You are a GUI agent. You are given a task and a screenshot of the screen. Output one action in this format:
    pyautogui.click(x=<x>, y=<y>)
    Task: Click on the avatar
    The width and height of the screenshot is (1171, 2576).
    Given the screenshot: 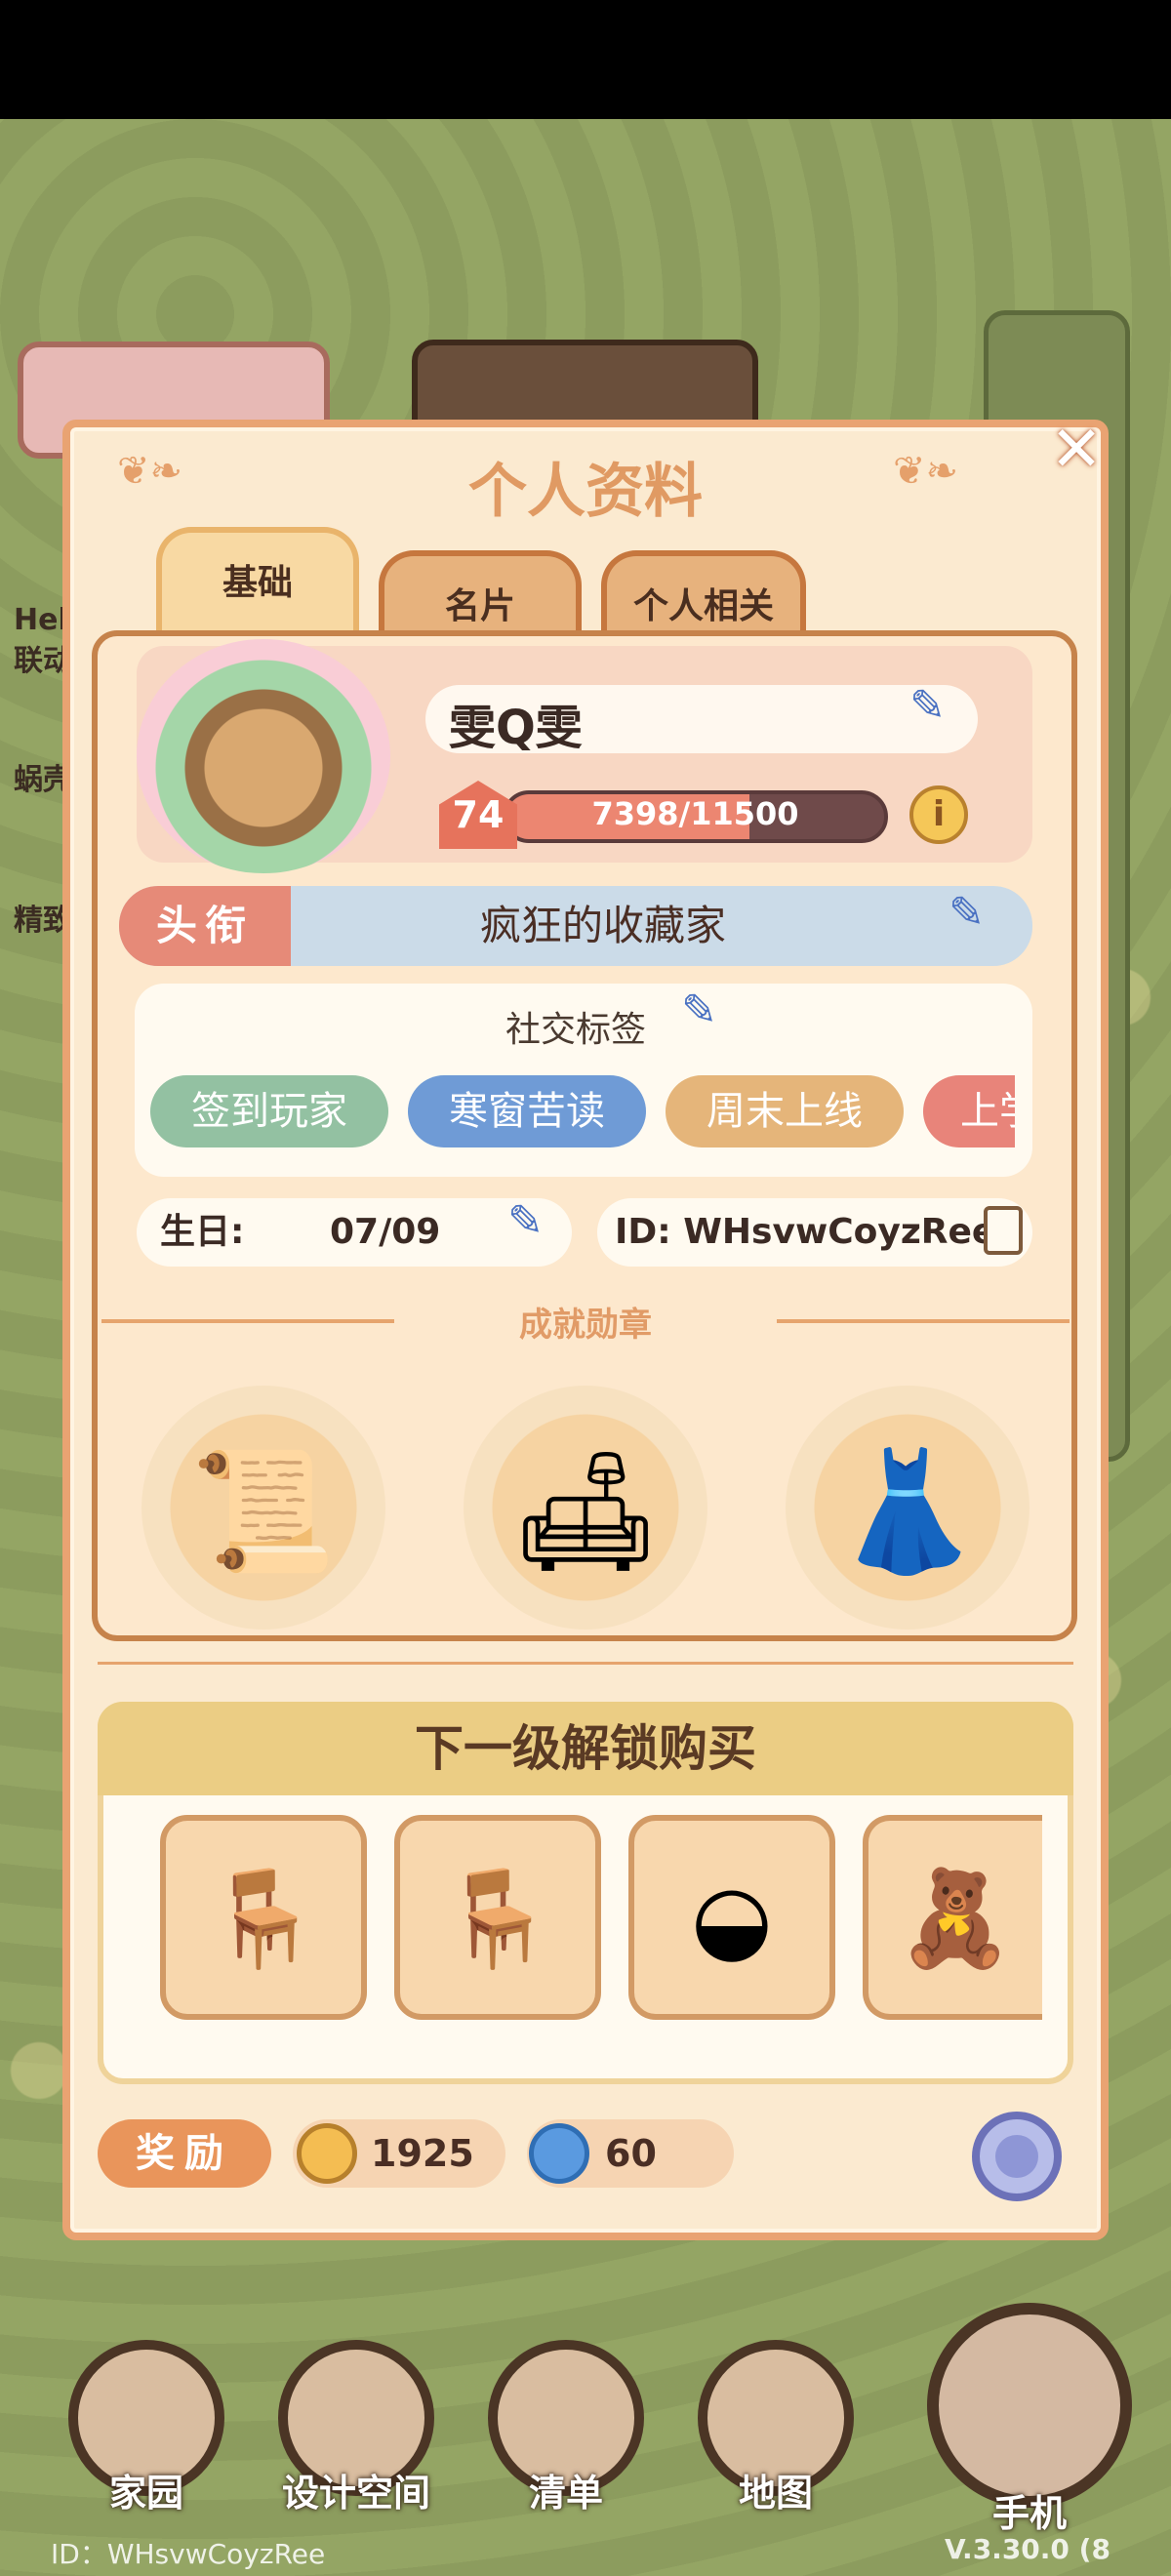 What is the action you would take?
    pyautogui.click(x=263, y=756)
    